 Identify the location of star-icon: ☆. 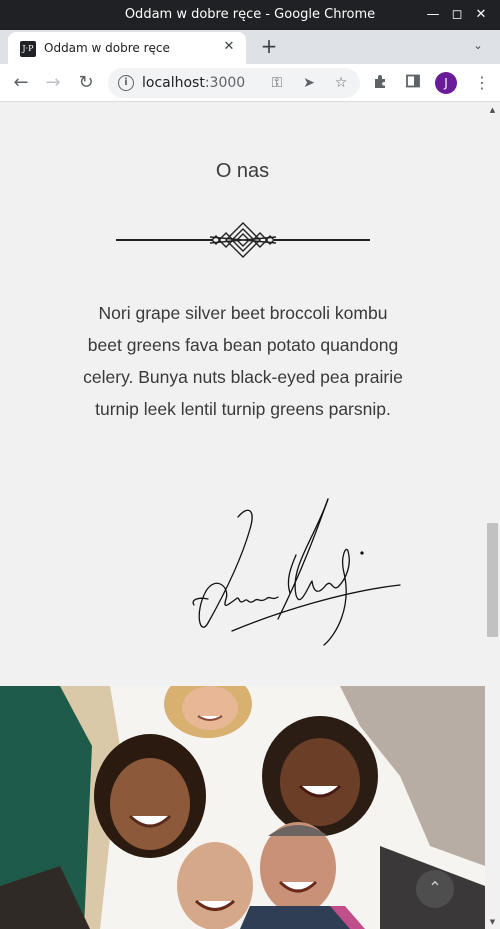
(341, 83).